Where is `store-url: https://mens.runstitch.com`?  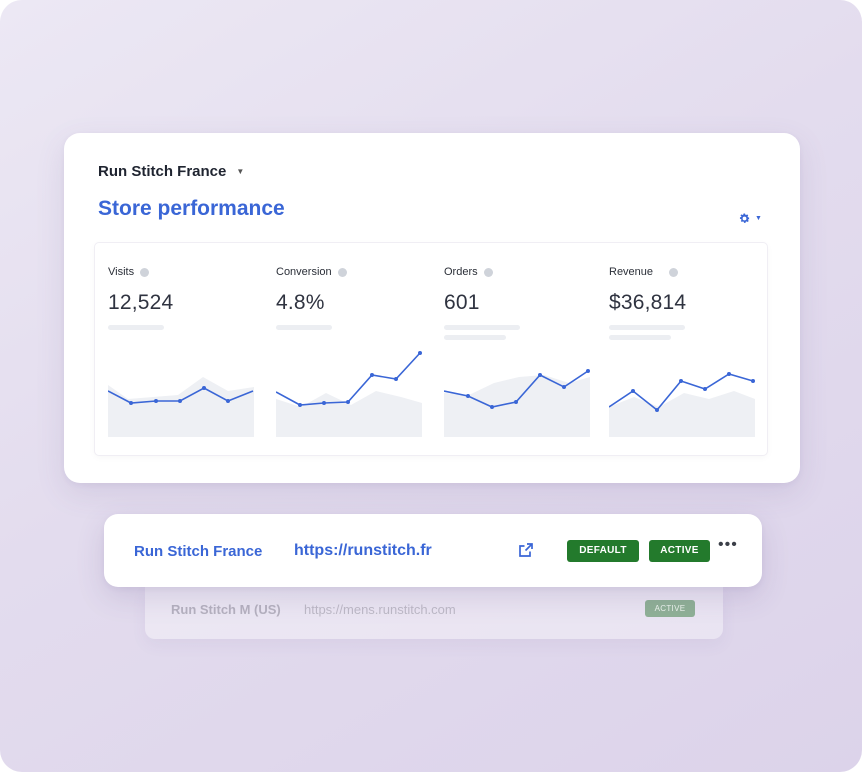 store-url: https://mens.runstitch.com is located at coordinates (380, 609).